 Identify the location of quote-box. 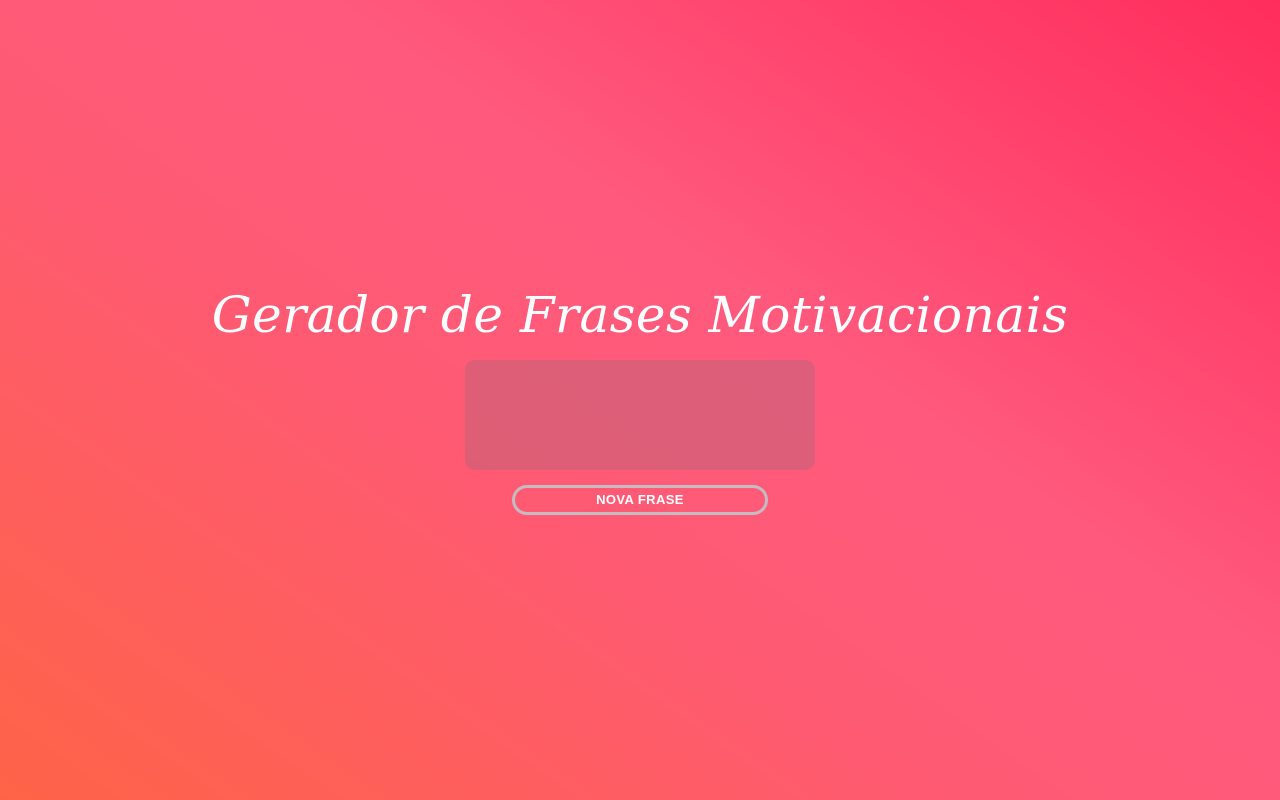
(640, 415).